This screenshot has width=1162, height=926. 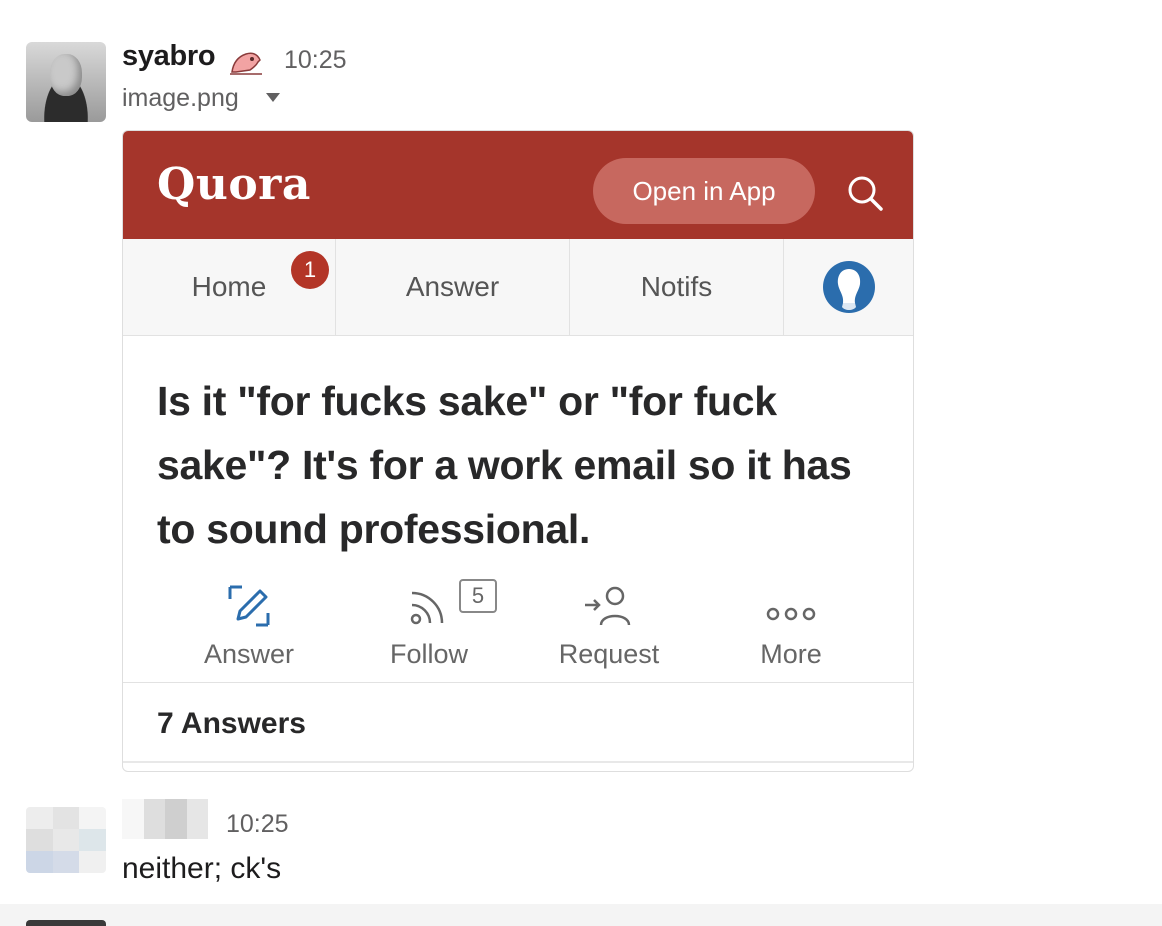 I want to click on tab-label: Home, so click(x=229, y=286).